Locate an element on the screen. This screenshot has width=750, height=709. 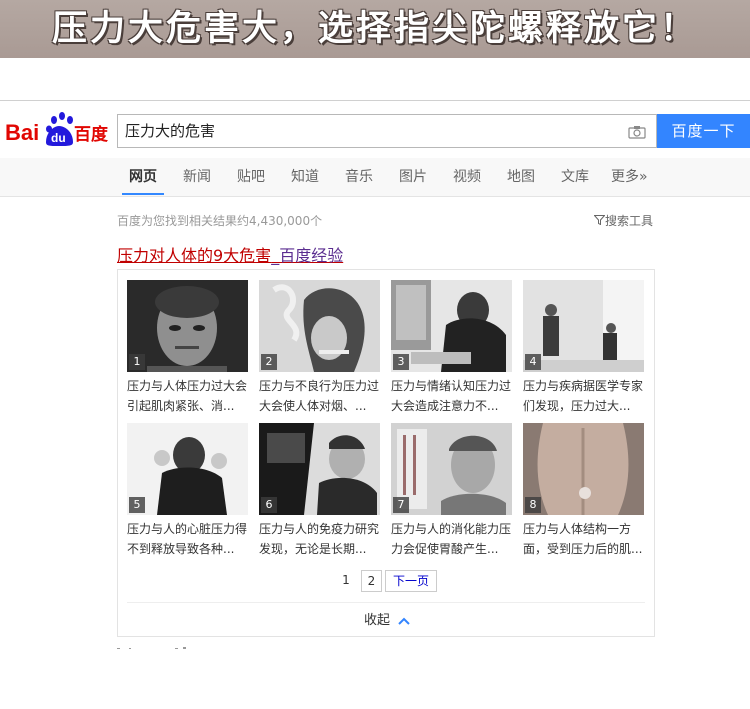
tab-video: 视频 is located at coordinates (467, 177).